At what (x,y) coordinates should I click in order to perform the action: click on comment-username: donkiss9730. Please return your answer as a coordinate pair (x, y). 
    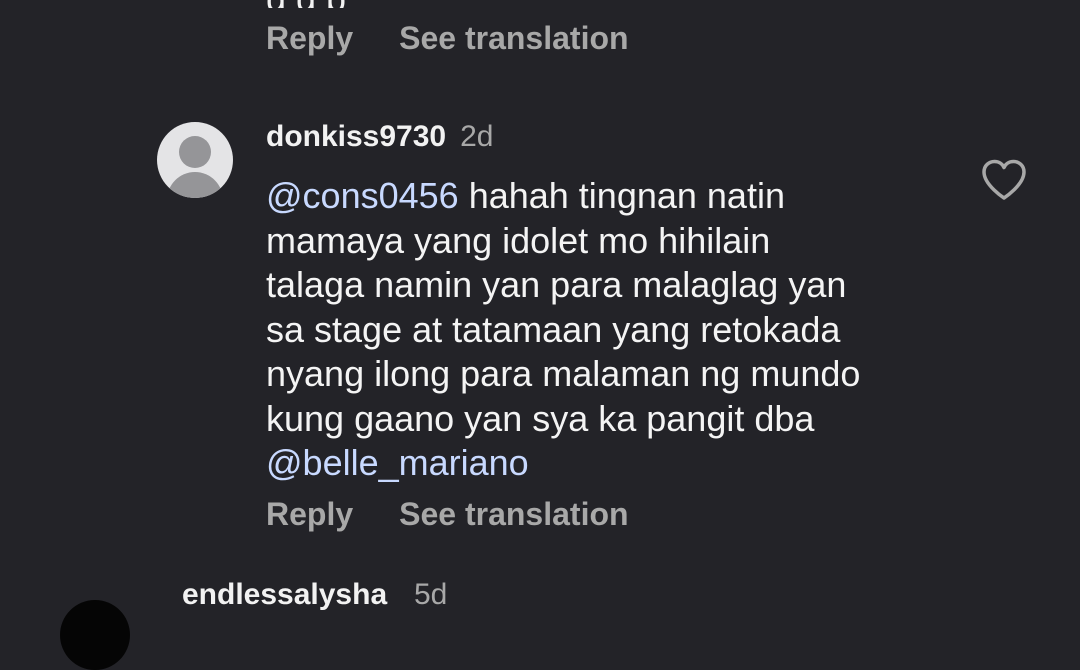
    Looking at the image, I should click on (356, 137).